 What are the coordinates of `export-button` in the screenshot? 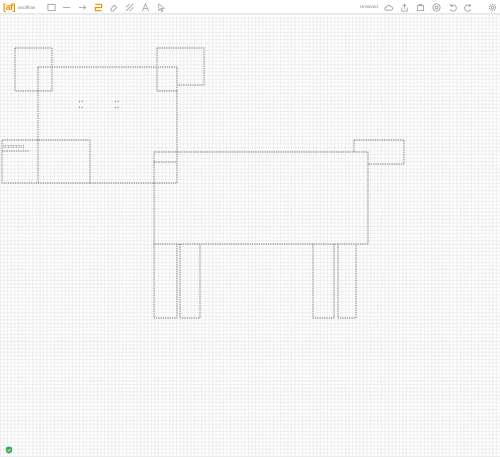 It's located at (404, 7).